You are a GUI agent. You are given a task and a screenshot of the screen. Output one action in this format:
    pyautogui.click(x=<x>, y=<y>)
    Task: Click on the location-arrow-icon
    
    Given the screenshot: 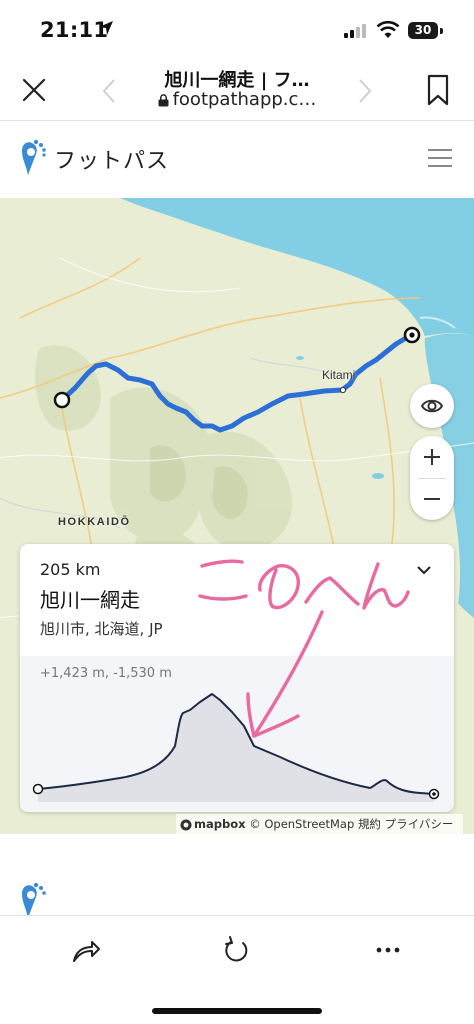 What is the action you would take?
    pyautogui.click(x=106, y=28)
    